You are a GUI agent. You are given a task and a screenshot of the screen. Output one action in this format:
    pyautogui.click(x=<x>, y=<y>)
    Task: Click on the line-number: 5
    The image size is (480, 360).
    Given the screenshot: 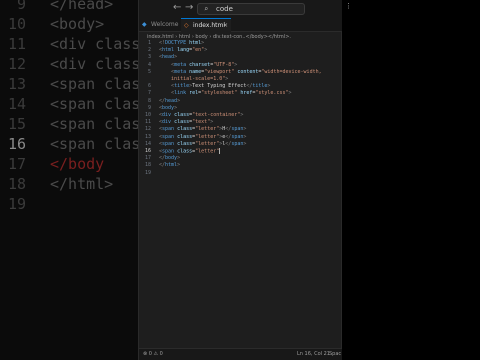 What is the action you would take?
    pyautogui.click(x=149, y=71)
    